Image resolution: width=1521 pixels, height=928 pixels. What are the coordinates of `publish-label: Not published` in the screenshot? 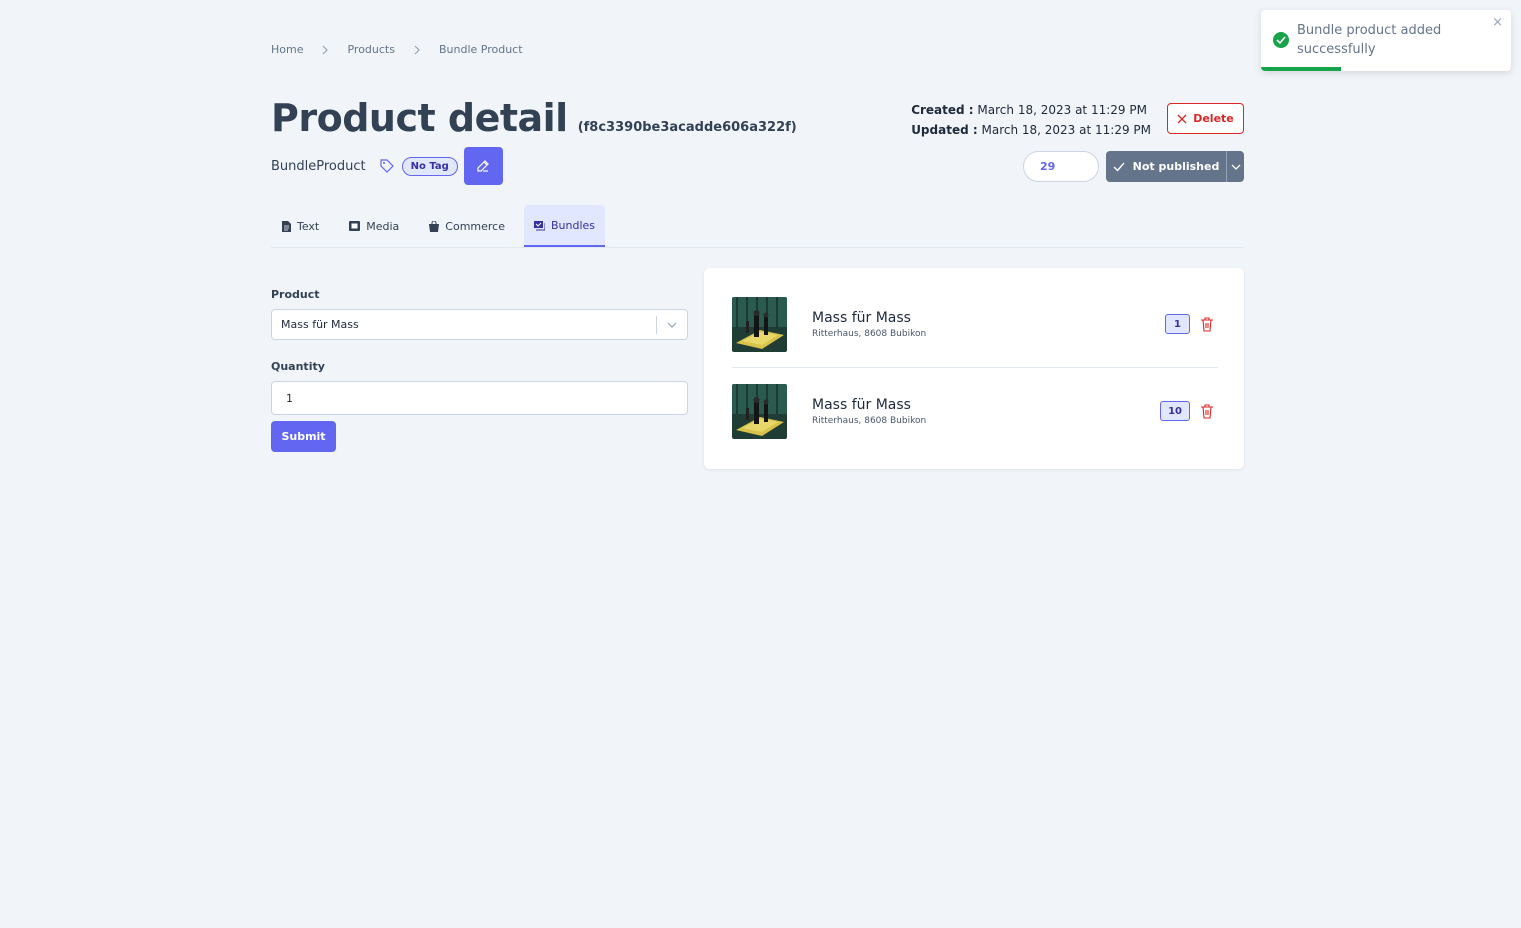 It's located at (1176, 166).